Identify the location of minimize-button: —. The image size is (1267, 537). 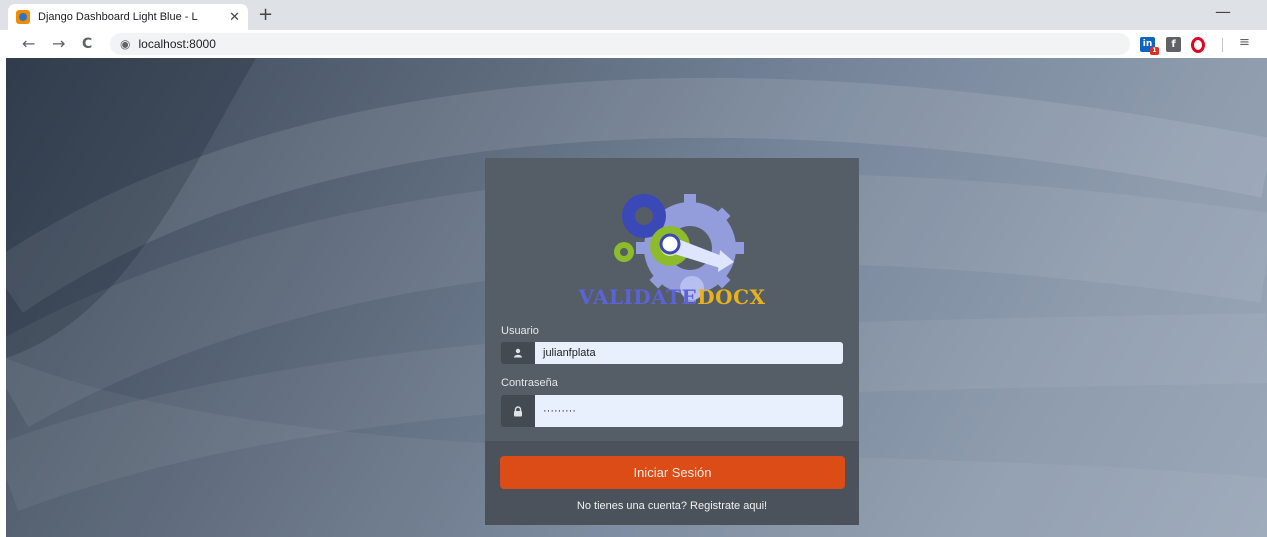
(1223, 11).